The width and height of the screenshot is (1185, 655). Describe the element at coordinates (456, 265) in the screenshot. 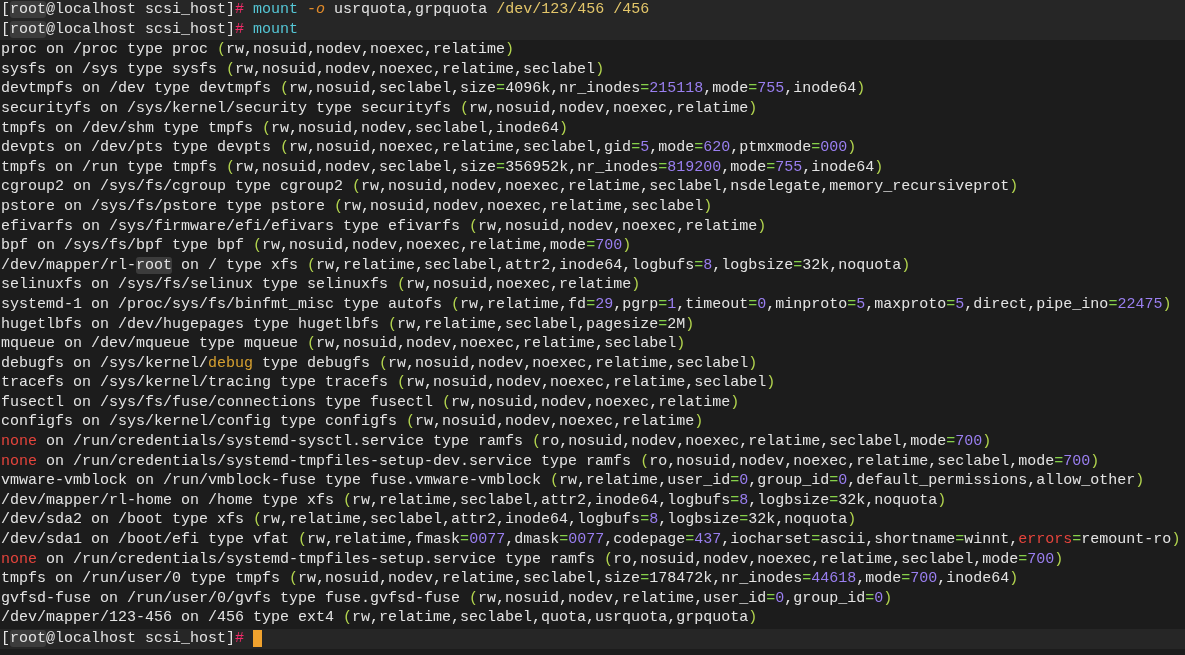

I see `output-line: /dev/mapper/rl-root on / type xfs (rw,relatime,seclabel,attr2,inode64,logbufs=8,logbsize=32k,noquota)` at that location.